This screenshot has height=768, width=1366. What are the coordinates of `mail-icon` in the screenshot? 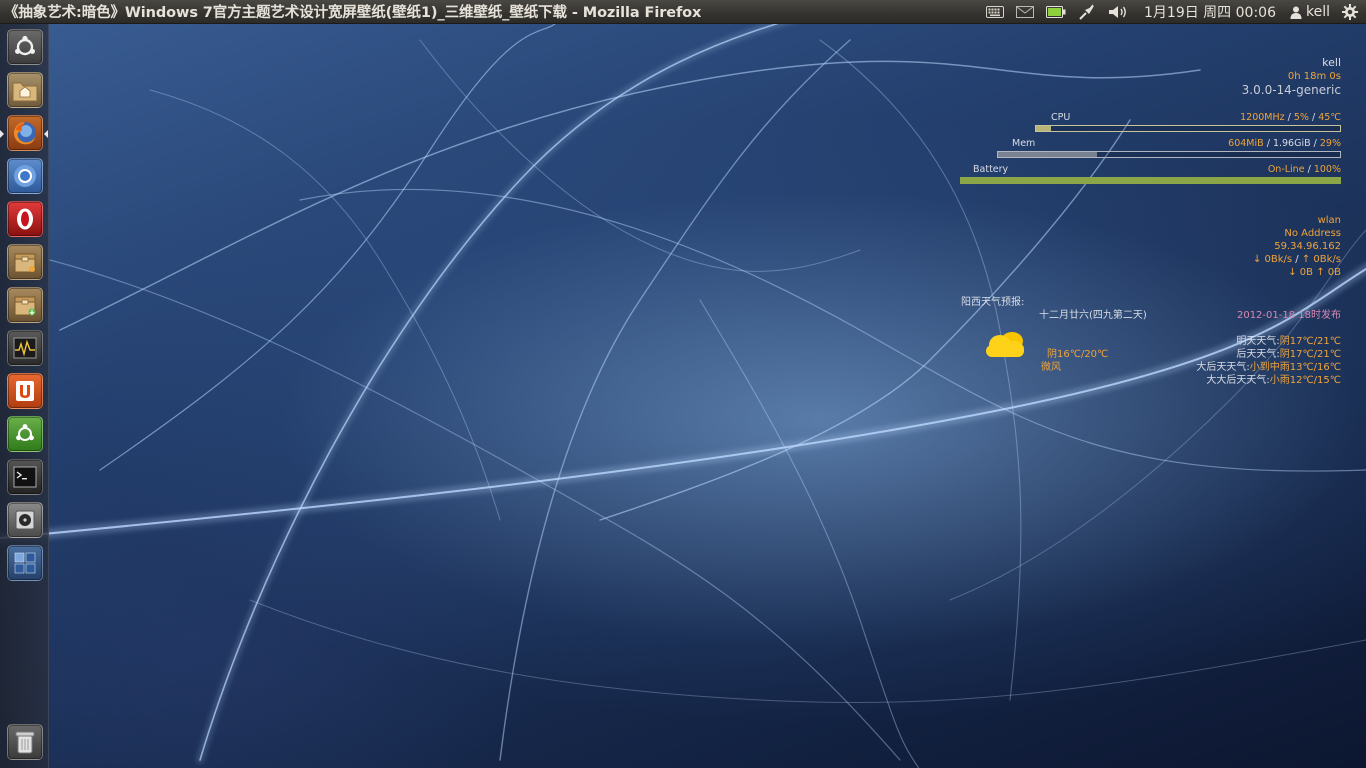 It's located at (1025, 12).